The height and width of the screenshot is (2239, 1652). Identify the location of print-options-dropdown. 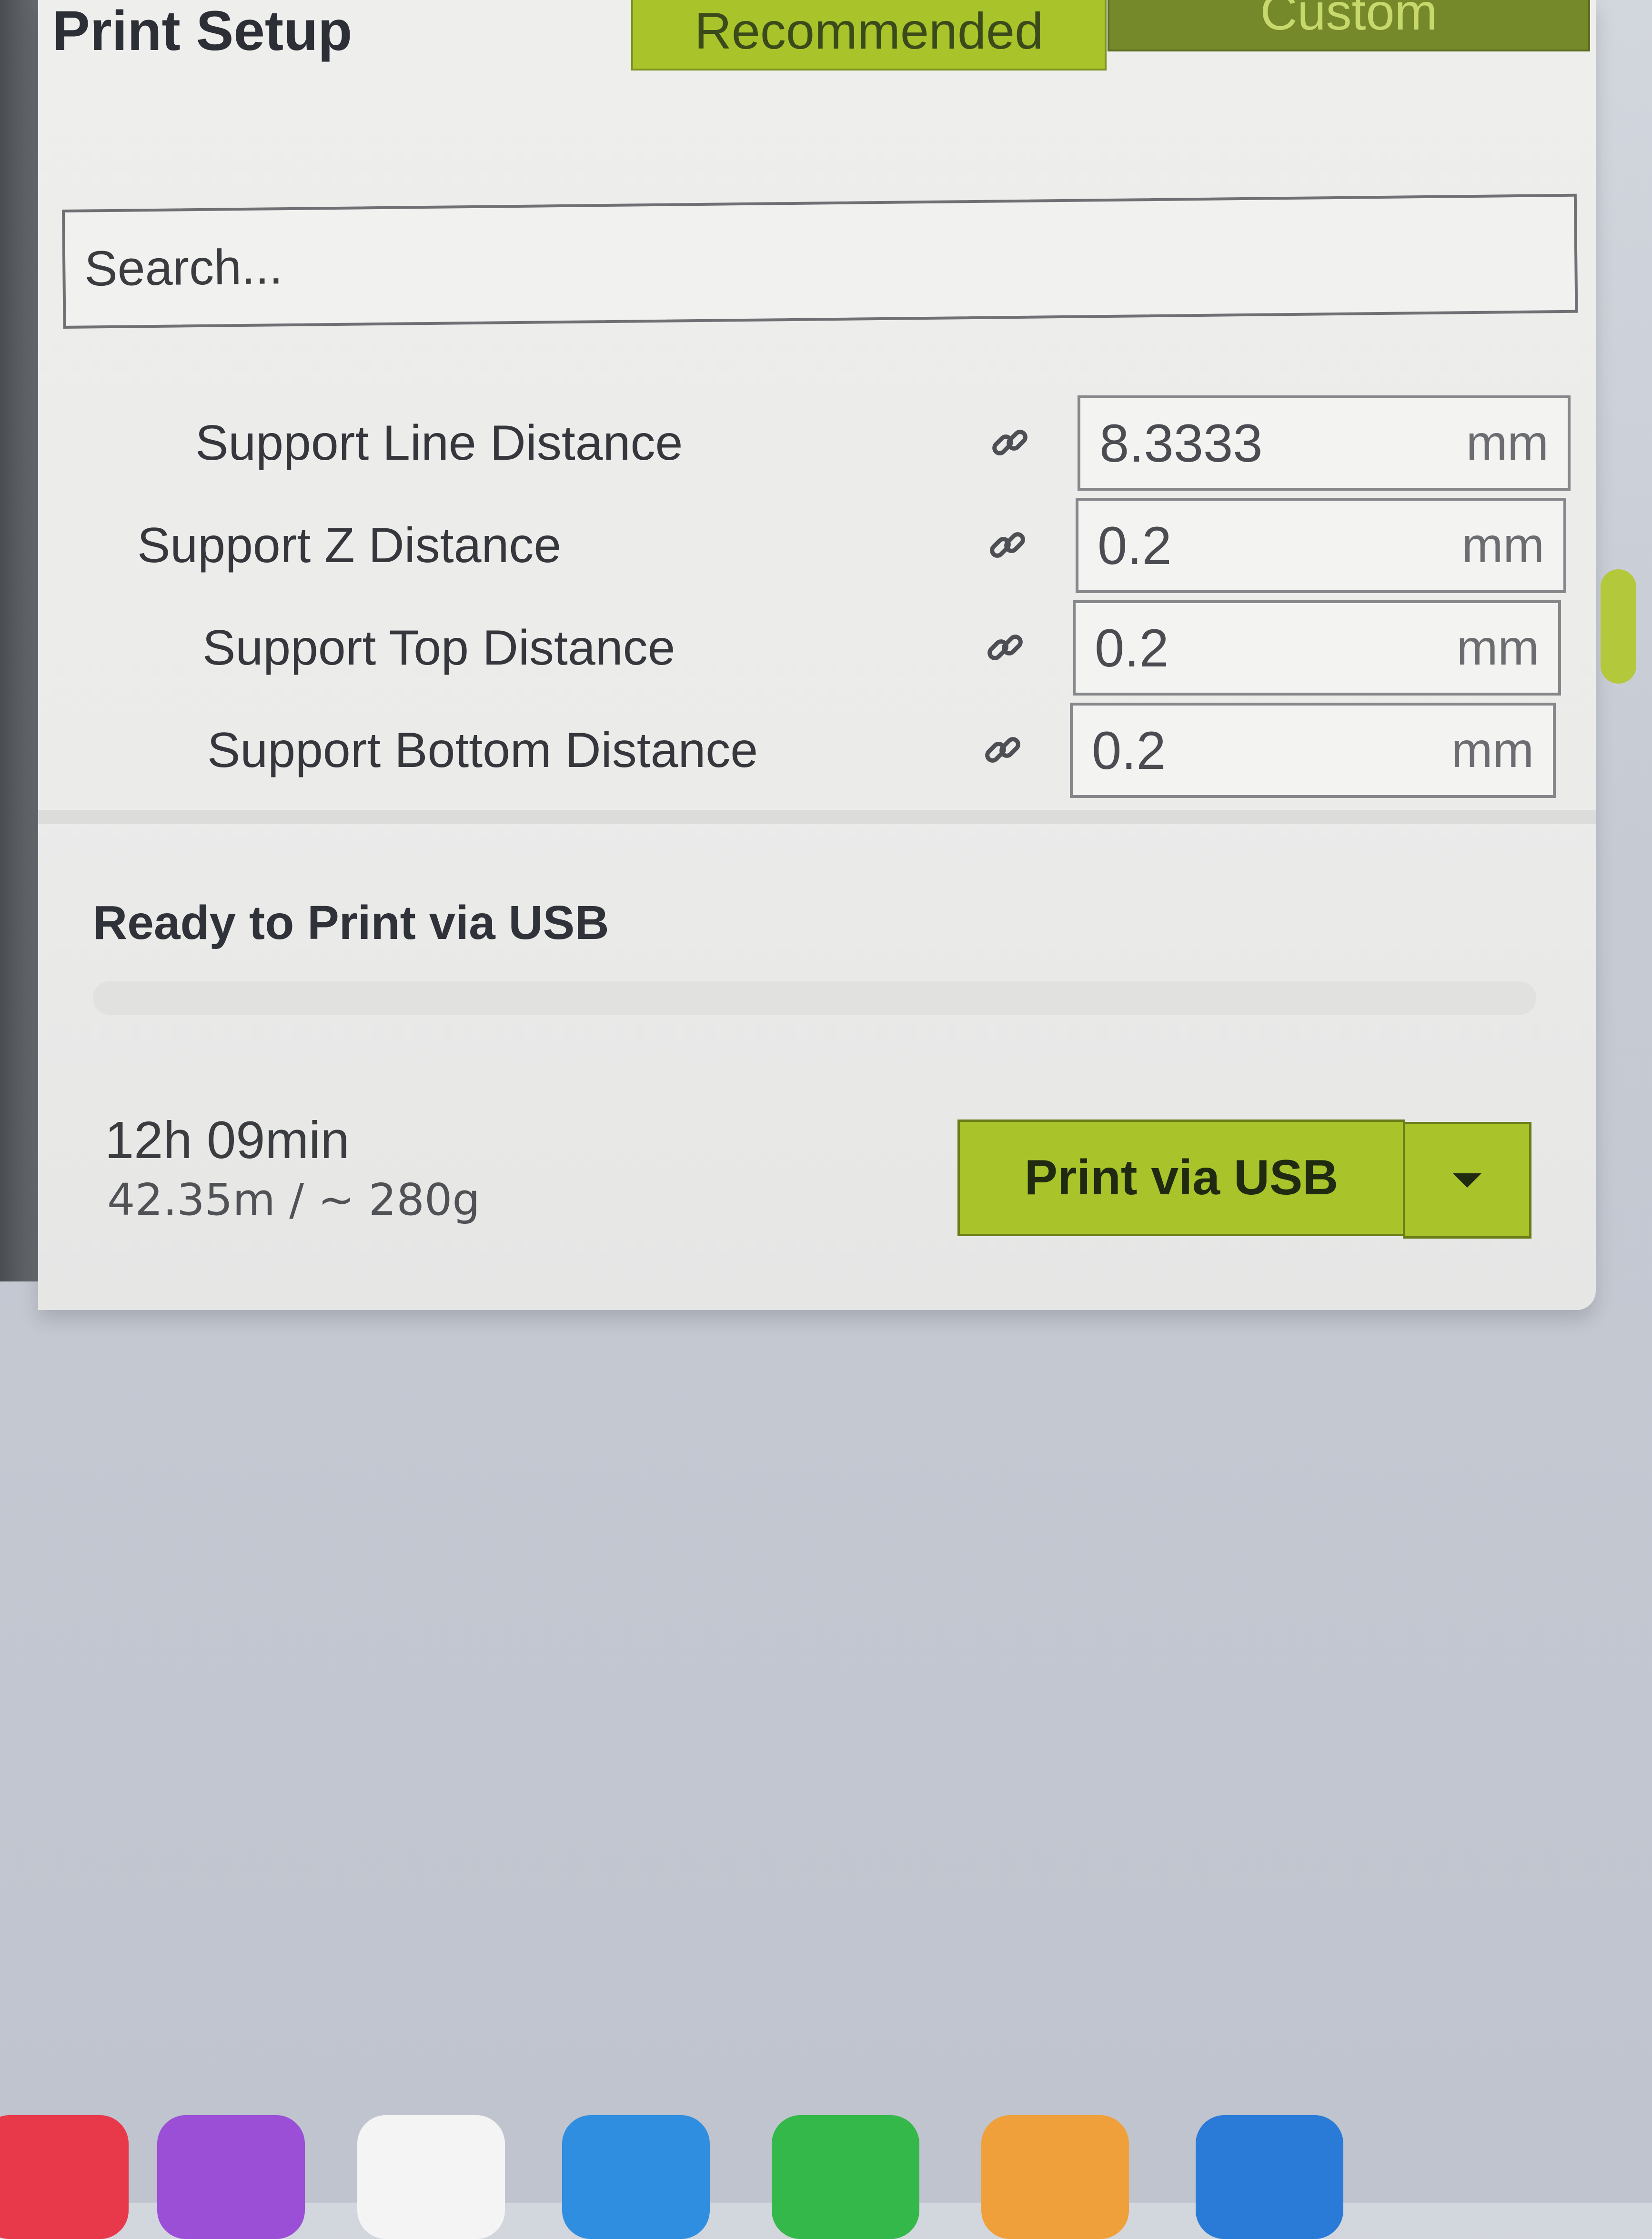
(1467, 1181).